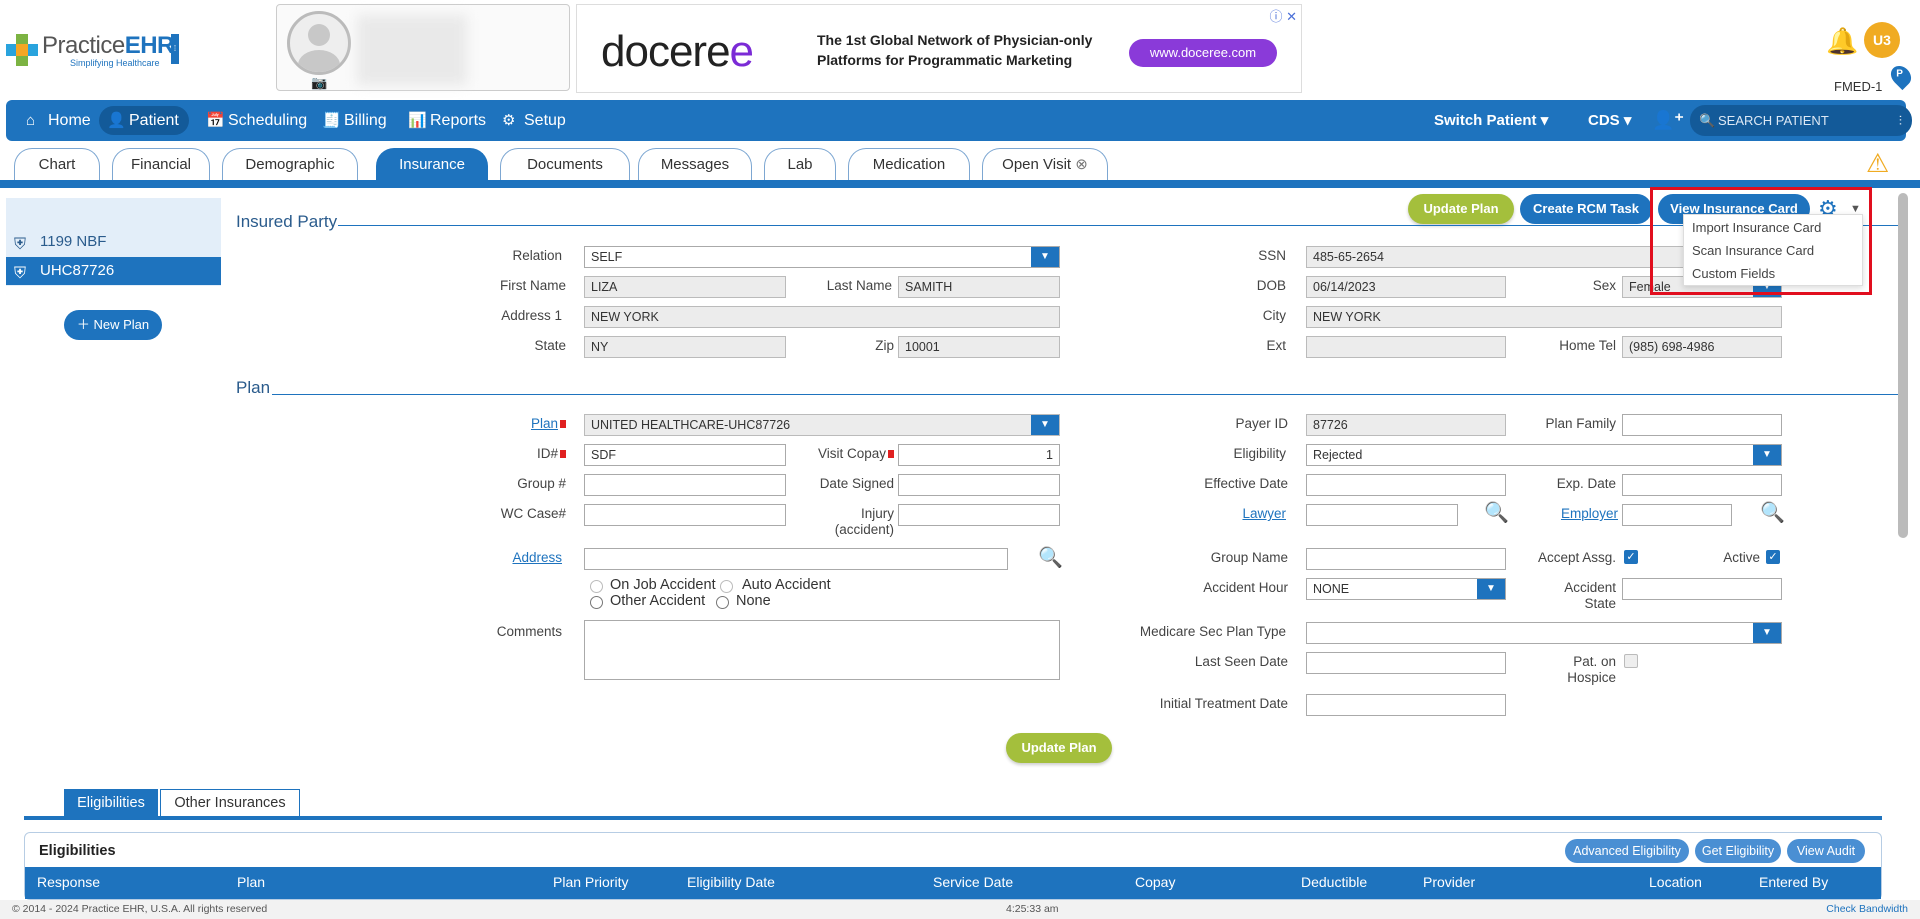 The width and height of the screenshot is (1920, 919). What do you see at coordinates (257, 120) in the screenshot?
I see `nav-scheduling: 📅 Scheduling` at bounding box center [257, 120].